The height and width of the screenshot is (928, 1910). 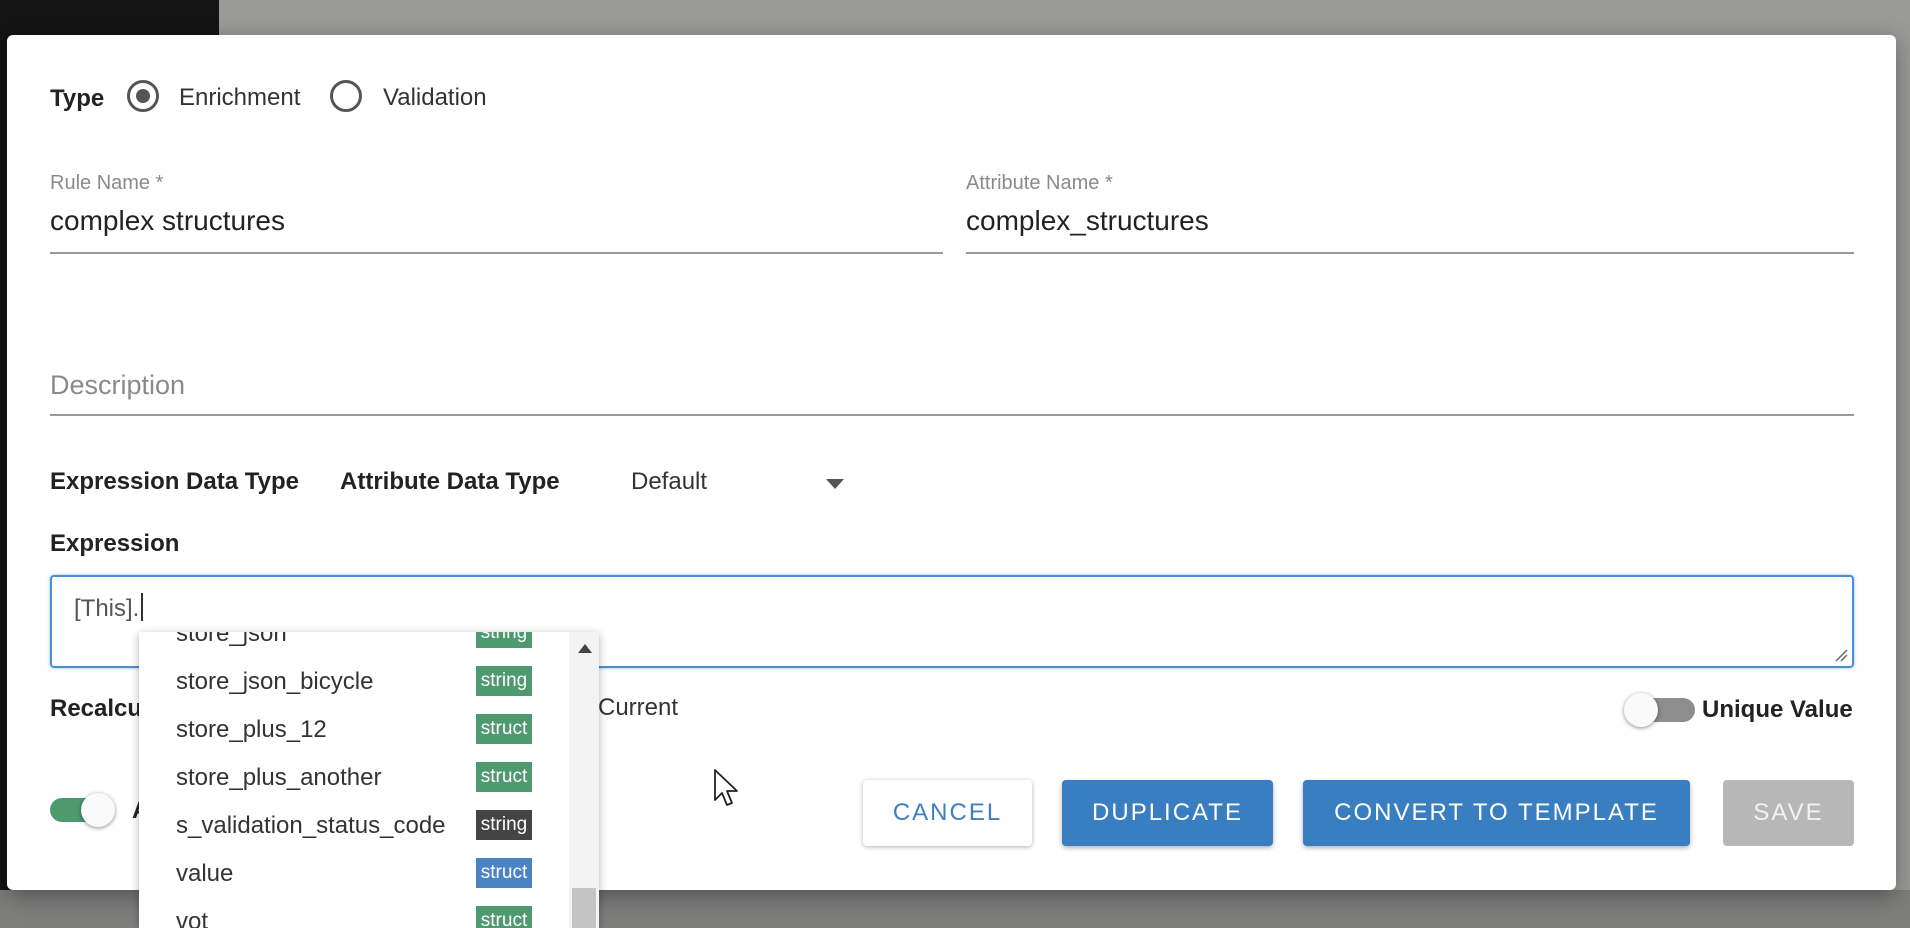 What do you see at coordinates (192, 918) in the screenshot?
I see `autocomplete-item-name: vot` at bounding box center [192, 918].